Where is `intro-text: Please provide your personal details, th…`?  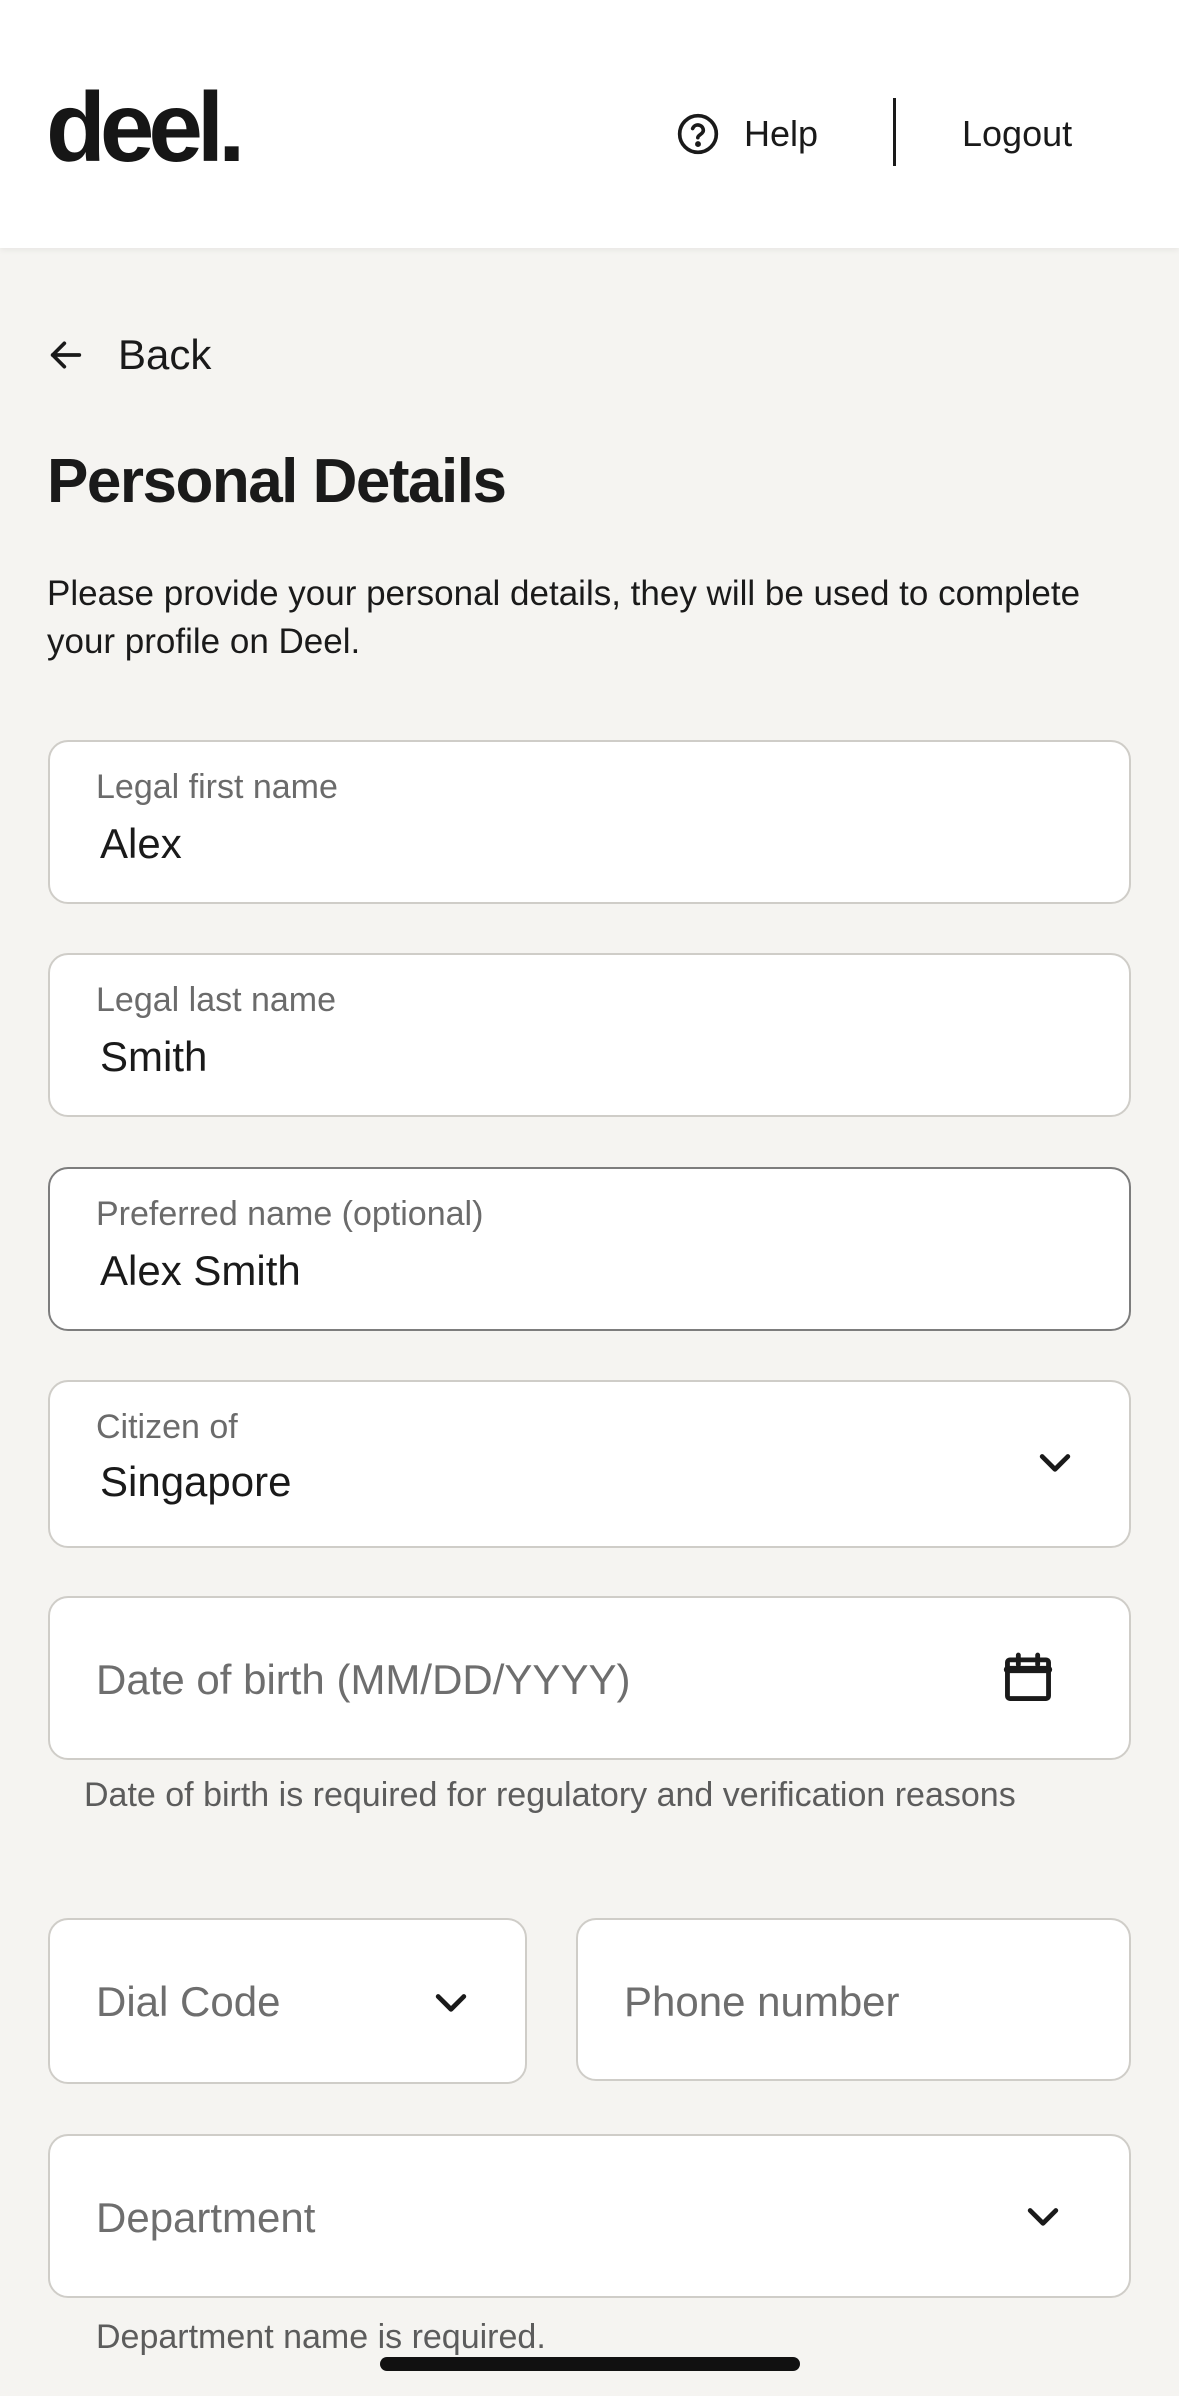 intro-text: Please provide your personal details, th… is located at coordinates (564, 617).